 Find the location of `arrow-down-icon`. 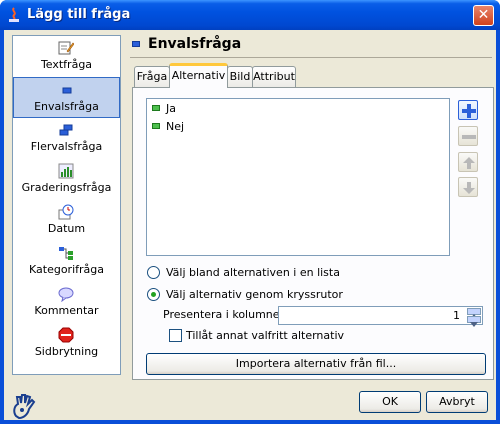

arrow-down-icon is located at coordinates (469, 188).